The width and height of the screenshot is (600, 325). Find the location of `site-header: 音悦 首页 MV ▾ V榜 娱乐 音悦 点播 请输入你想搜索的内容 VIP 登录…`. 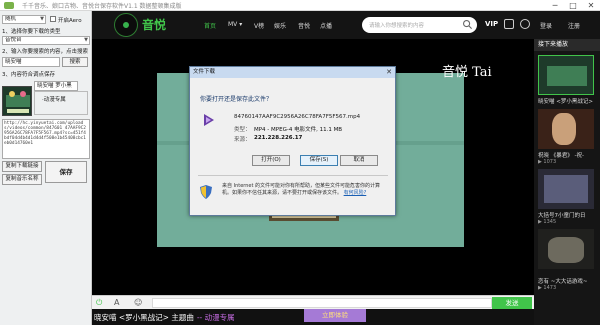

site-header: 音悦 首页 MV ▾ V榜 娱乐 音悦 点播 请输入你想搜索的内容 VIP 登录… is located at coordinates (346, 25).